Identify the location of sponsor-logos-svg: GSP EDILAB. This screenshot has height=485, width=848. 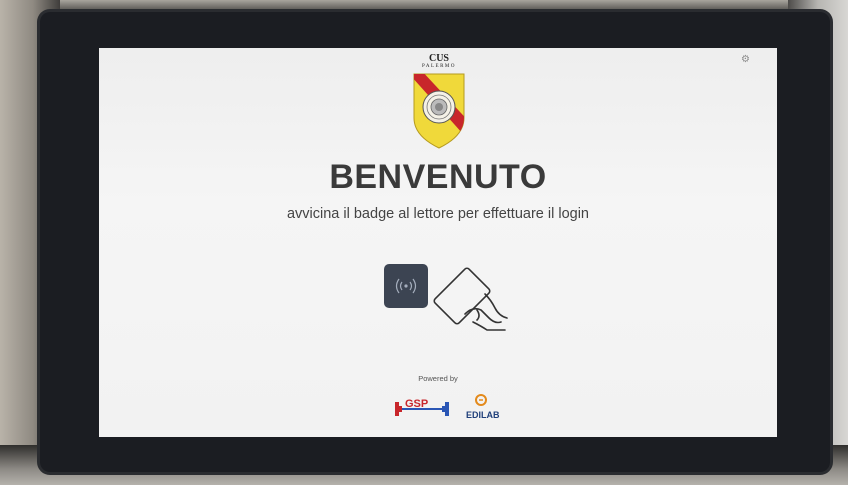
(447, 407).